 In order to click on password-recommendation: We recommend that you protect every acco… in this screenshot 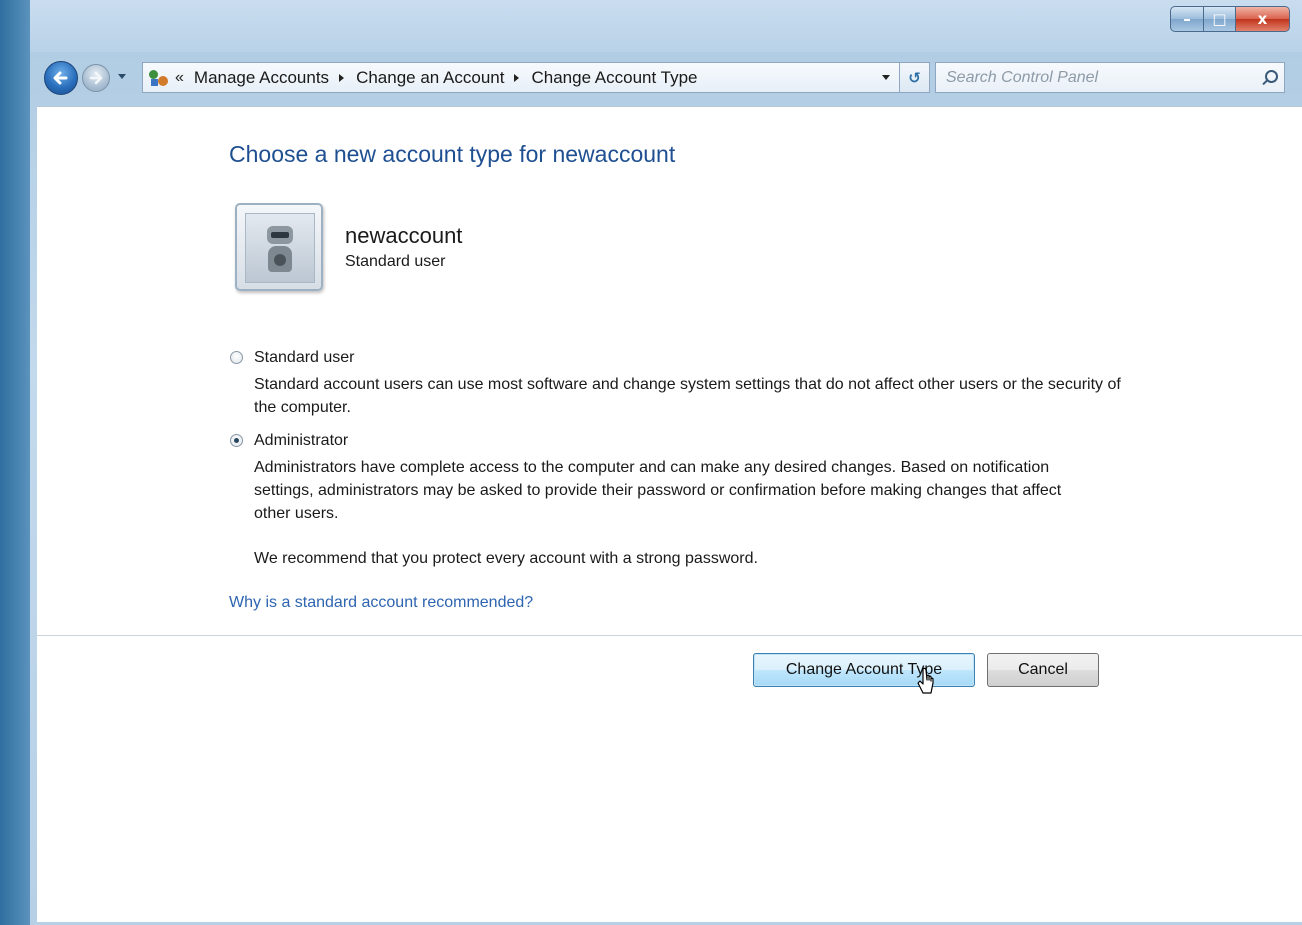, I will do `click(506, 558)`.